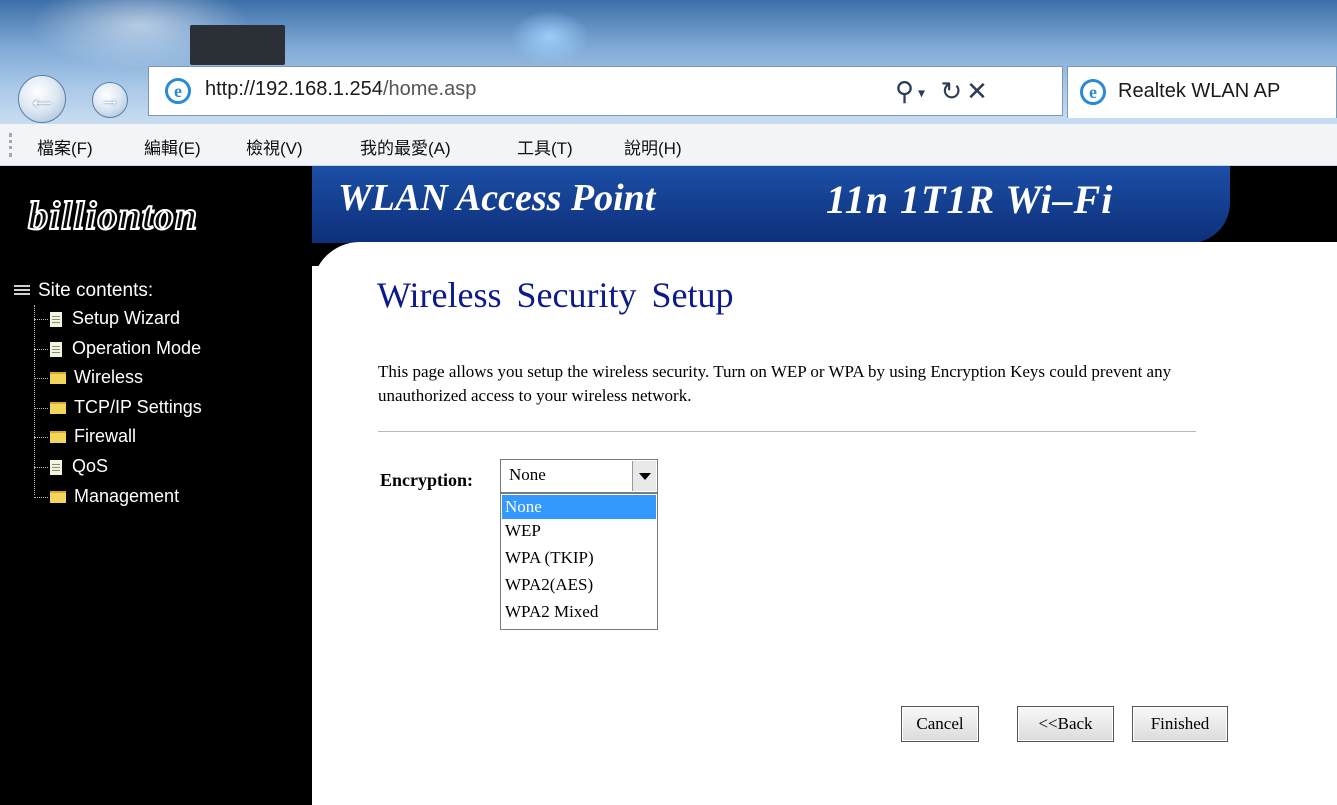 The image size is (1337, 805). Describe the element at coordinates (953, 91) in the screenshot. I see `refresh-icon: ↻` at that location.